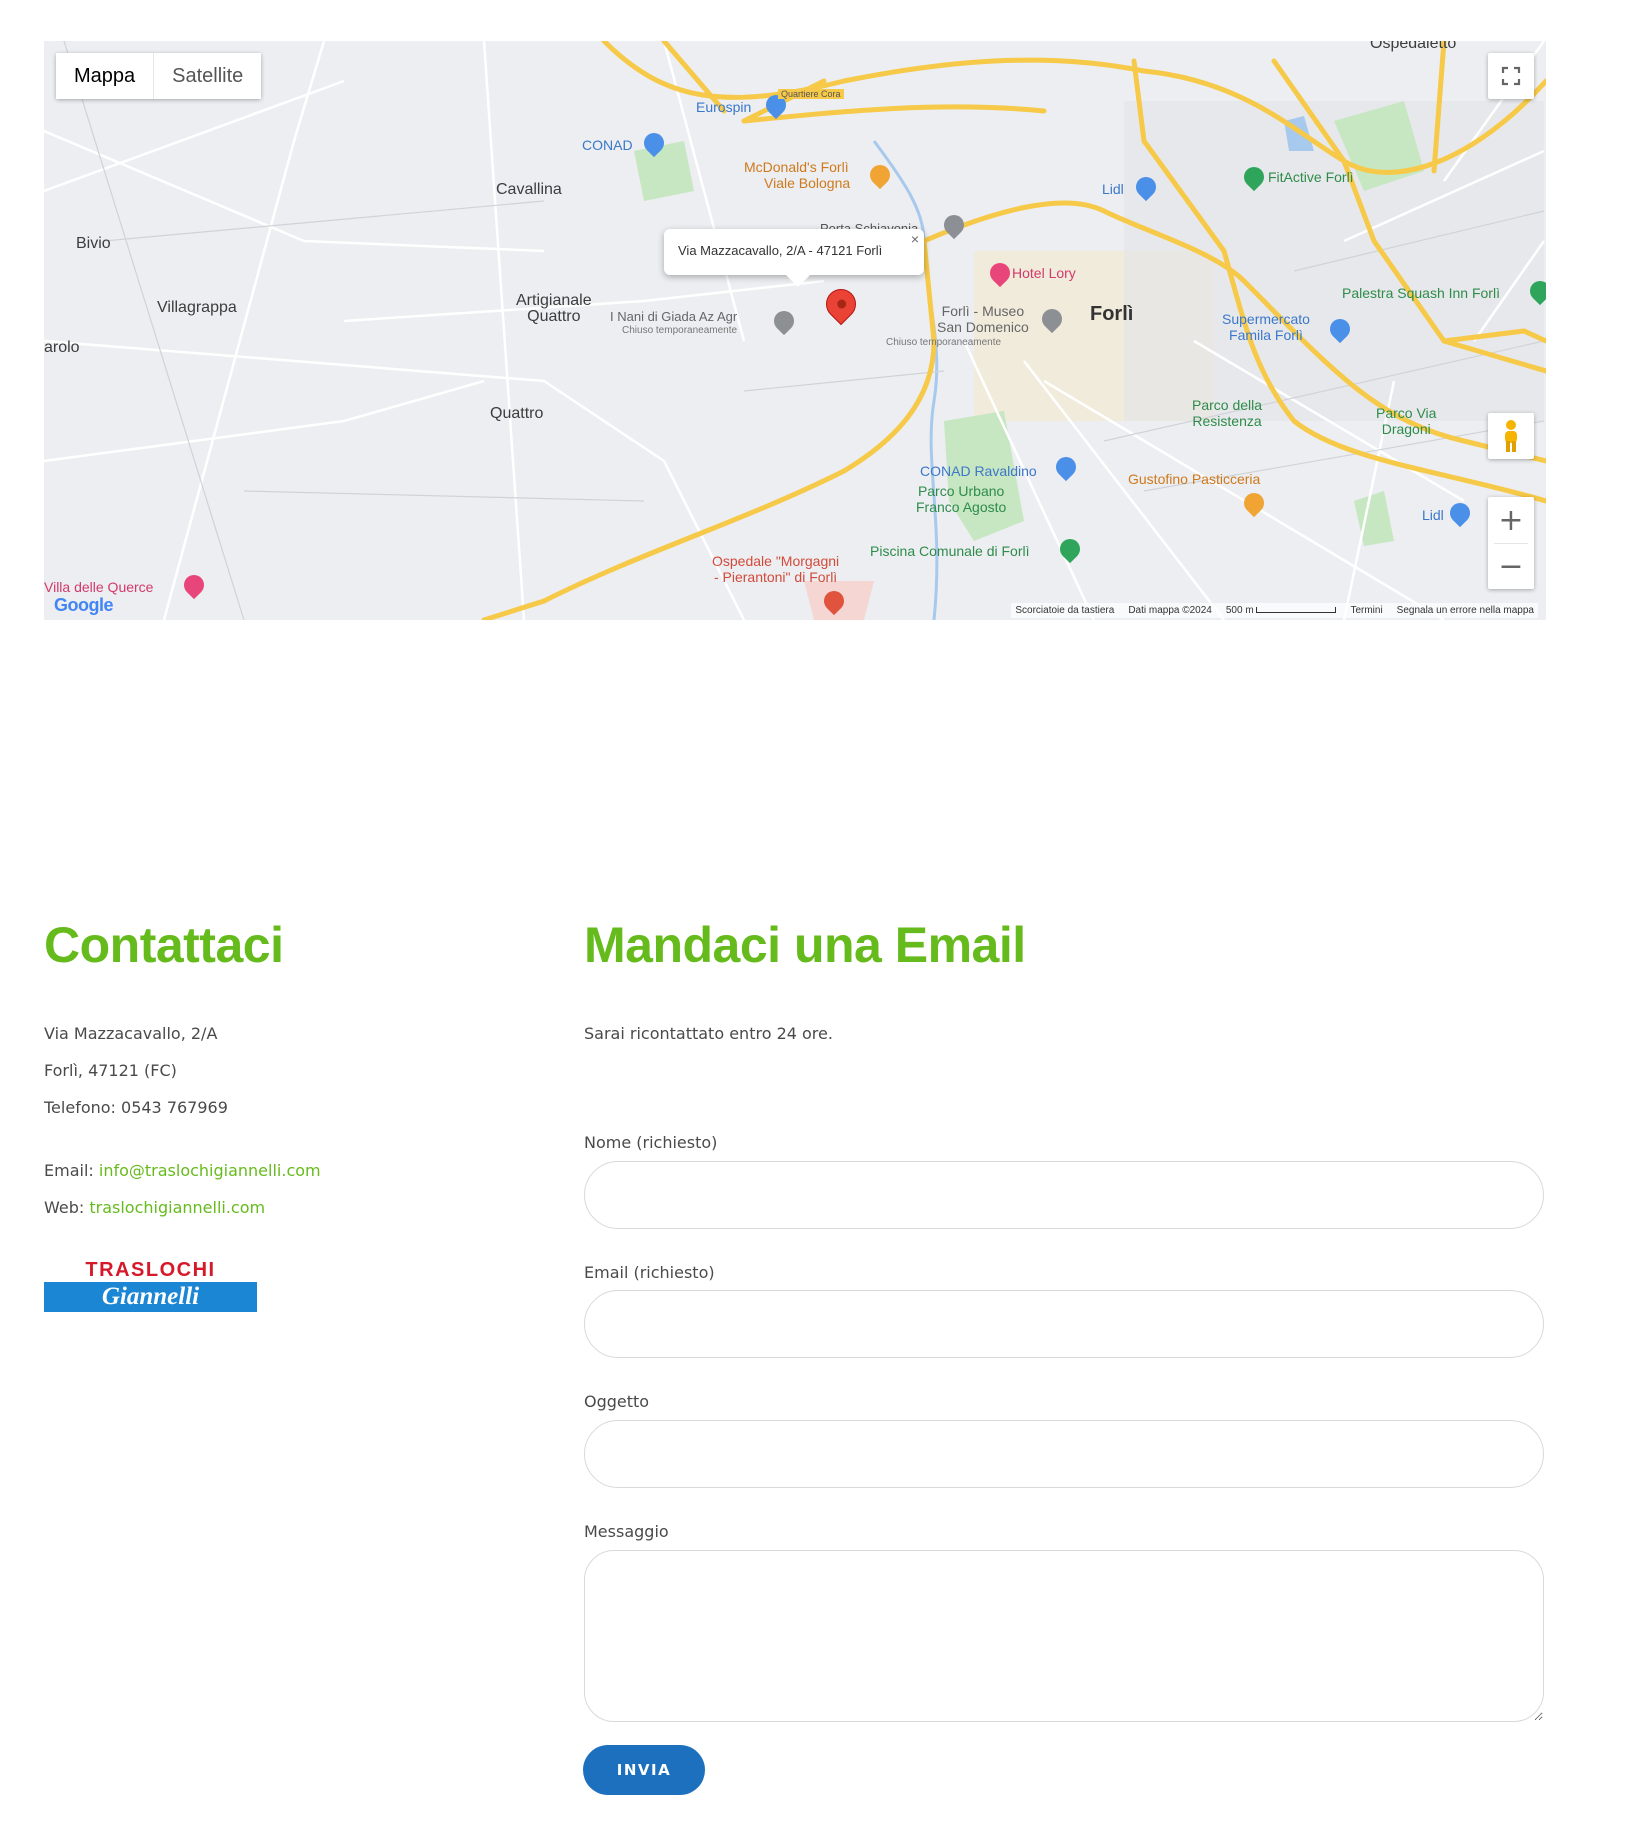 The width and height of the screenshot is (1647, 1826). I want to click on map-label-ospedale-line1: Ospedale "Morgagni, so click(776, 561).